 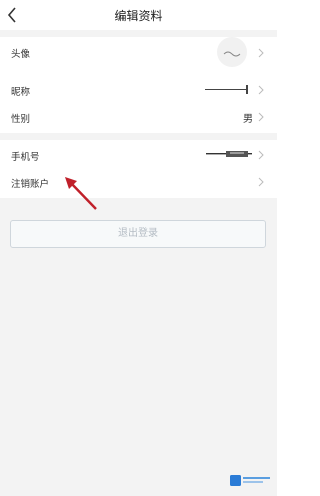 I want to click on gender-row: 性别 男, so click(x=138, y=117).